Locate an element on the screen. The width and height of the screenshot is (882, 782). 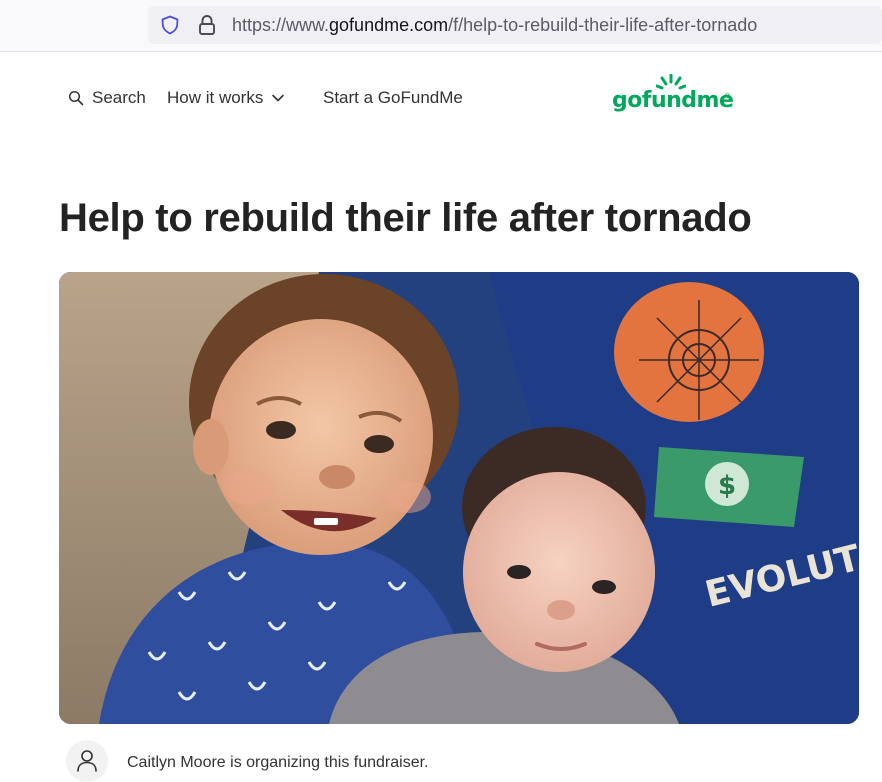
search-link: Search is located at coordinates (107, 98).